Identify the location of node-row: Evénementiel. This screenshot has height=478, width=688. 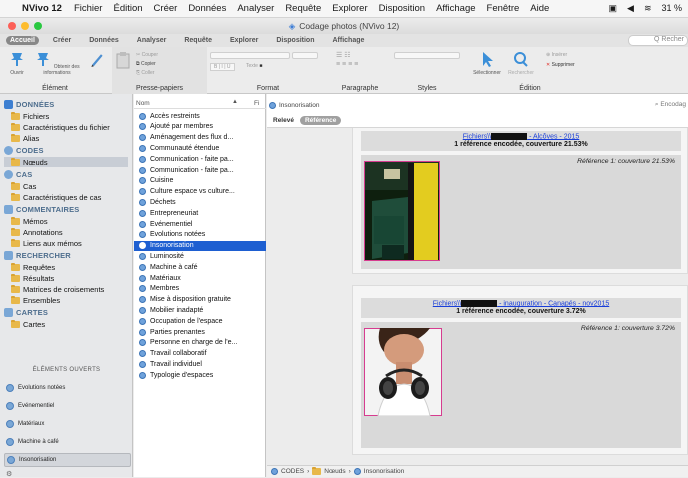
(201, 224).